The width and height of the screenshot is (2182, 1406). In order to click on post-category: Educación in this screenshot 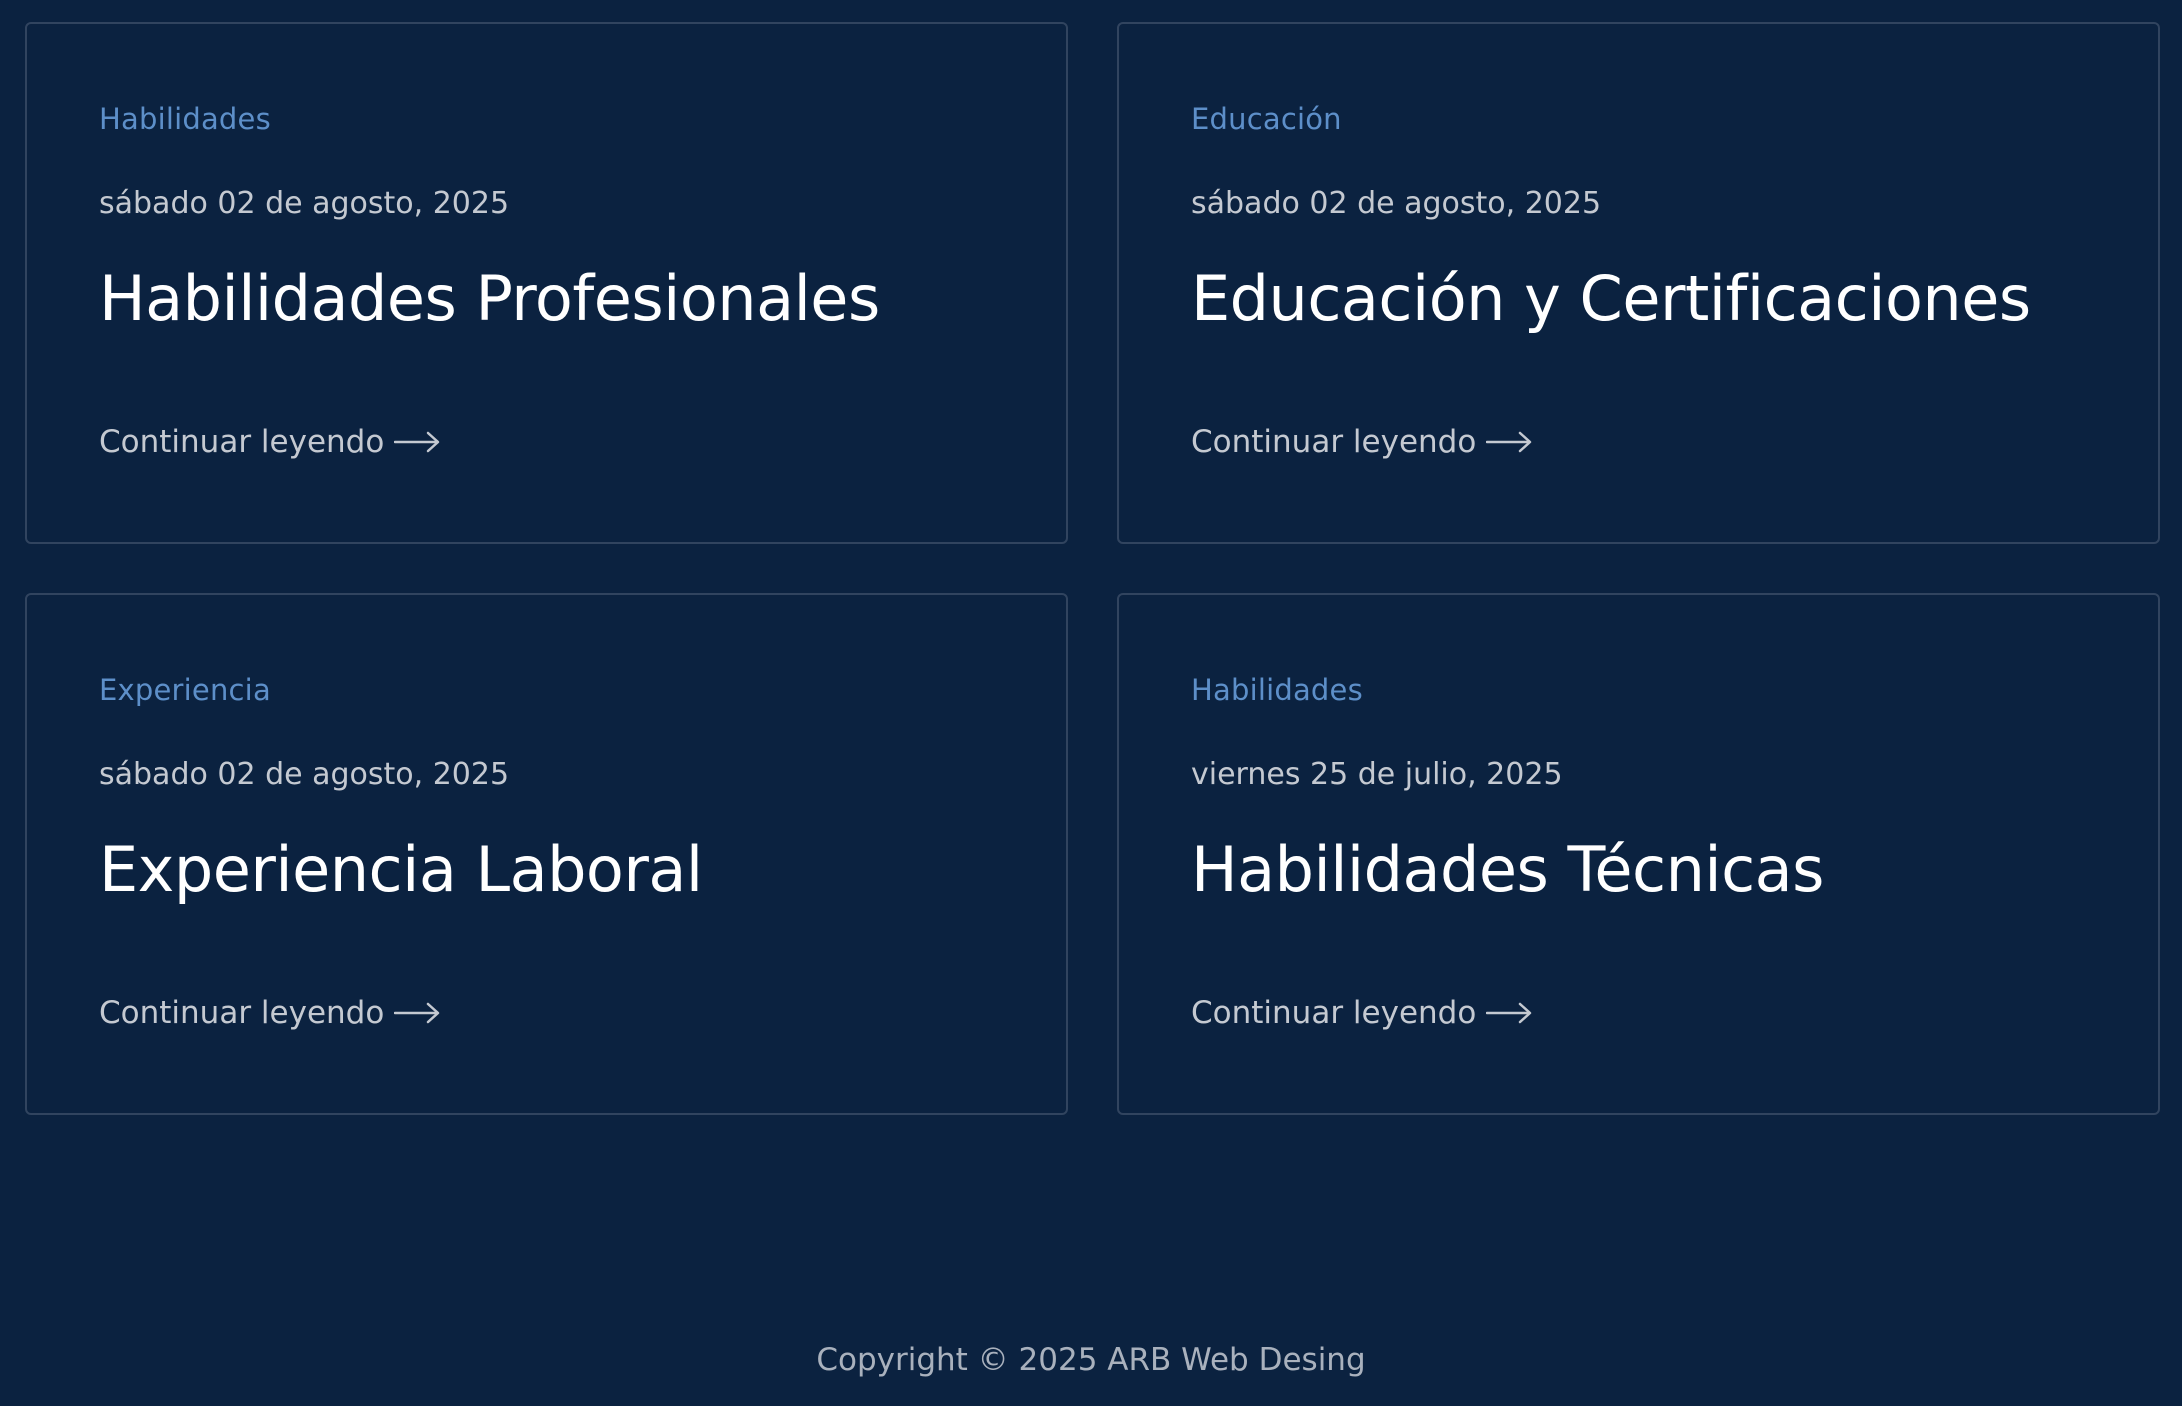, I will do `click(1266, 119)`.